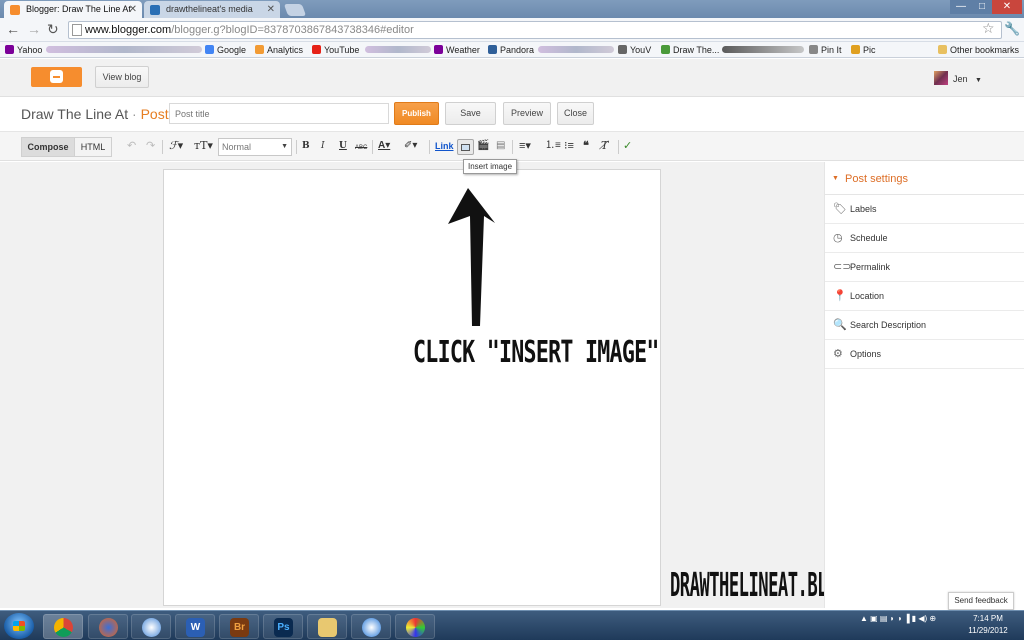 Image resolution: width=1024 pixels, height=640 pixels. What do you see at coordinates (898, 618) in the screenshot?
I see `system-tray: ▲ ▣ ▤ ◗ ◑ ▐ ▮ ◀) ⊕` at bounding box center [898, 618].